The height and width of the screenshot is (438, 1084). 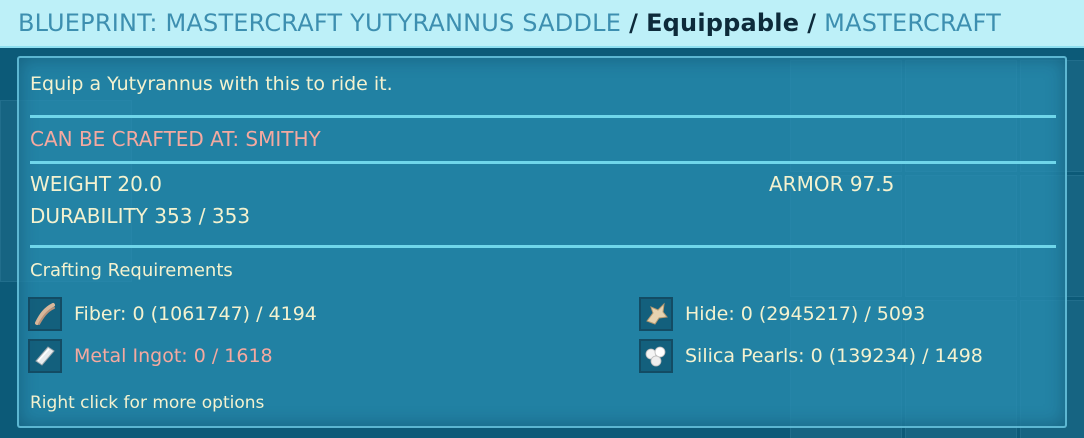 What do you see at coordinates (211, 84) in the screenshot?
I see `item-description: Equip a Yutyrannus with this to ride it.` at bounding box center [211, 84].